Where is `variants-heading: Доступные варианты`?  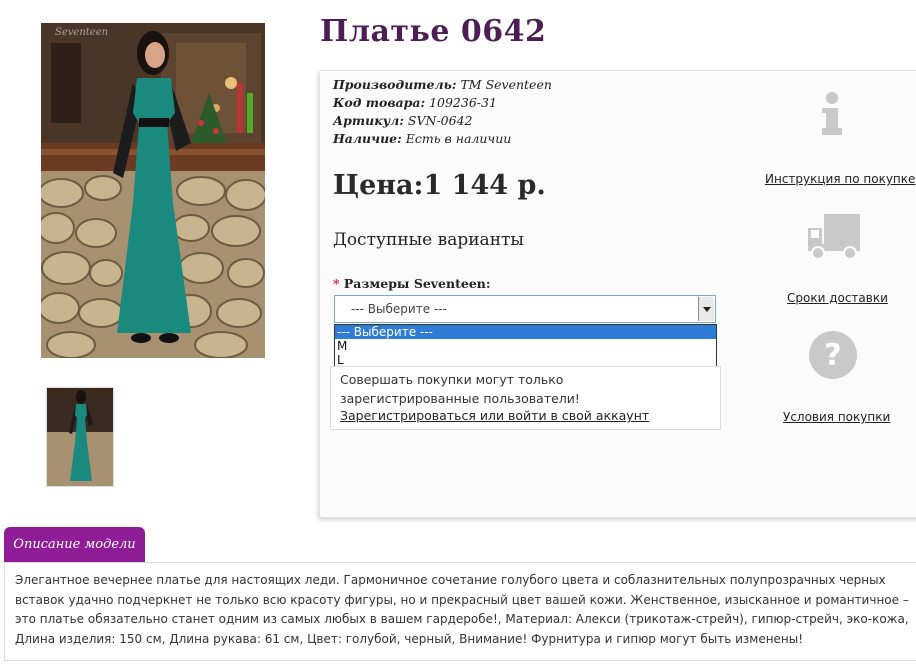
variants-heading: Доступные варианты is located at coordinates (428, 240).